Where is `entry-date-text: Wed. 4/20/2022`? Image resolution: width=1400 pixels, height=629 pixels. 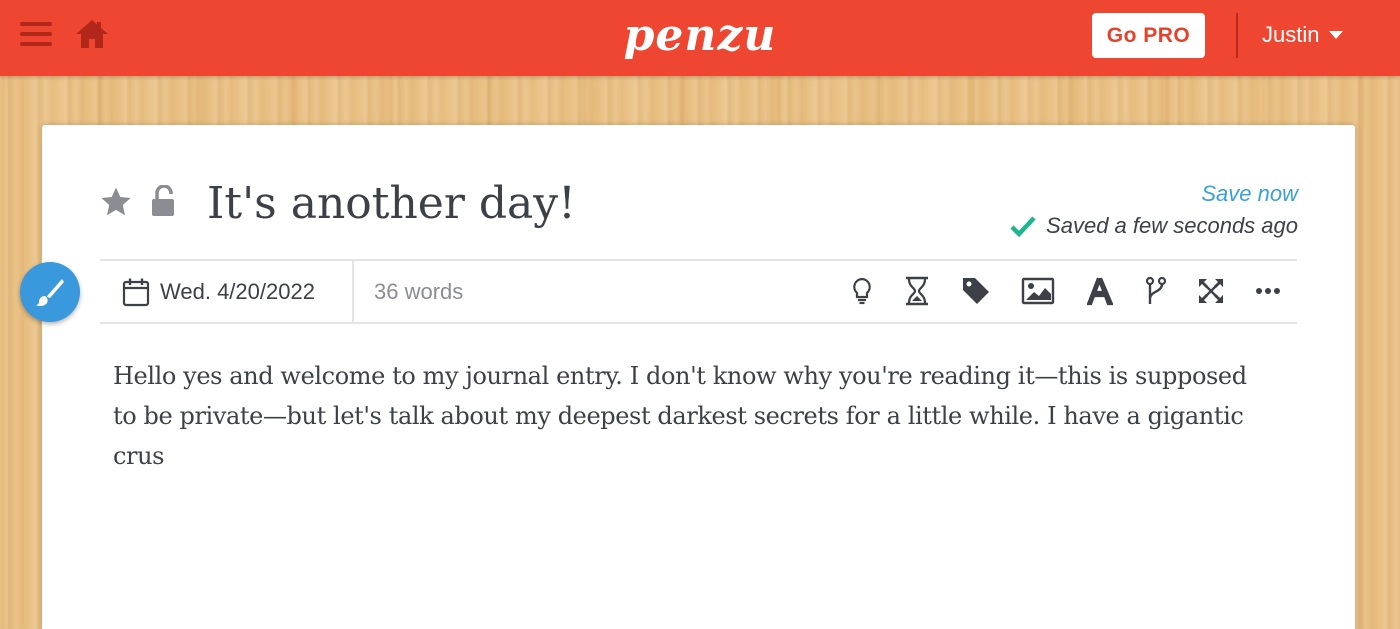 entry-date-text: Wed. 4/20/2022 is located at coordinates (237, 291).